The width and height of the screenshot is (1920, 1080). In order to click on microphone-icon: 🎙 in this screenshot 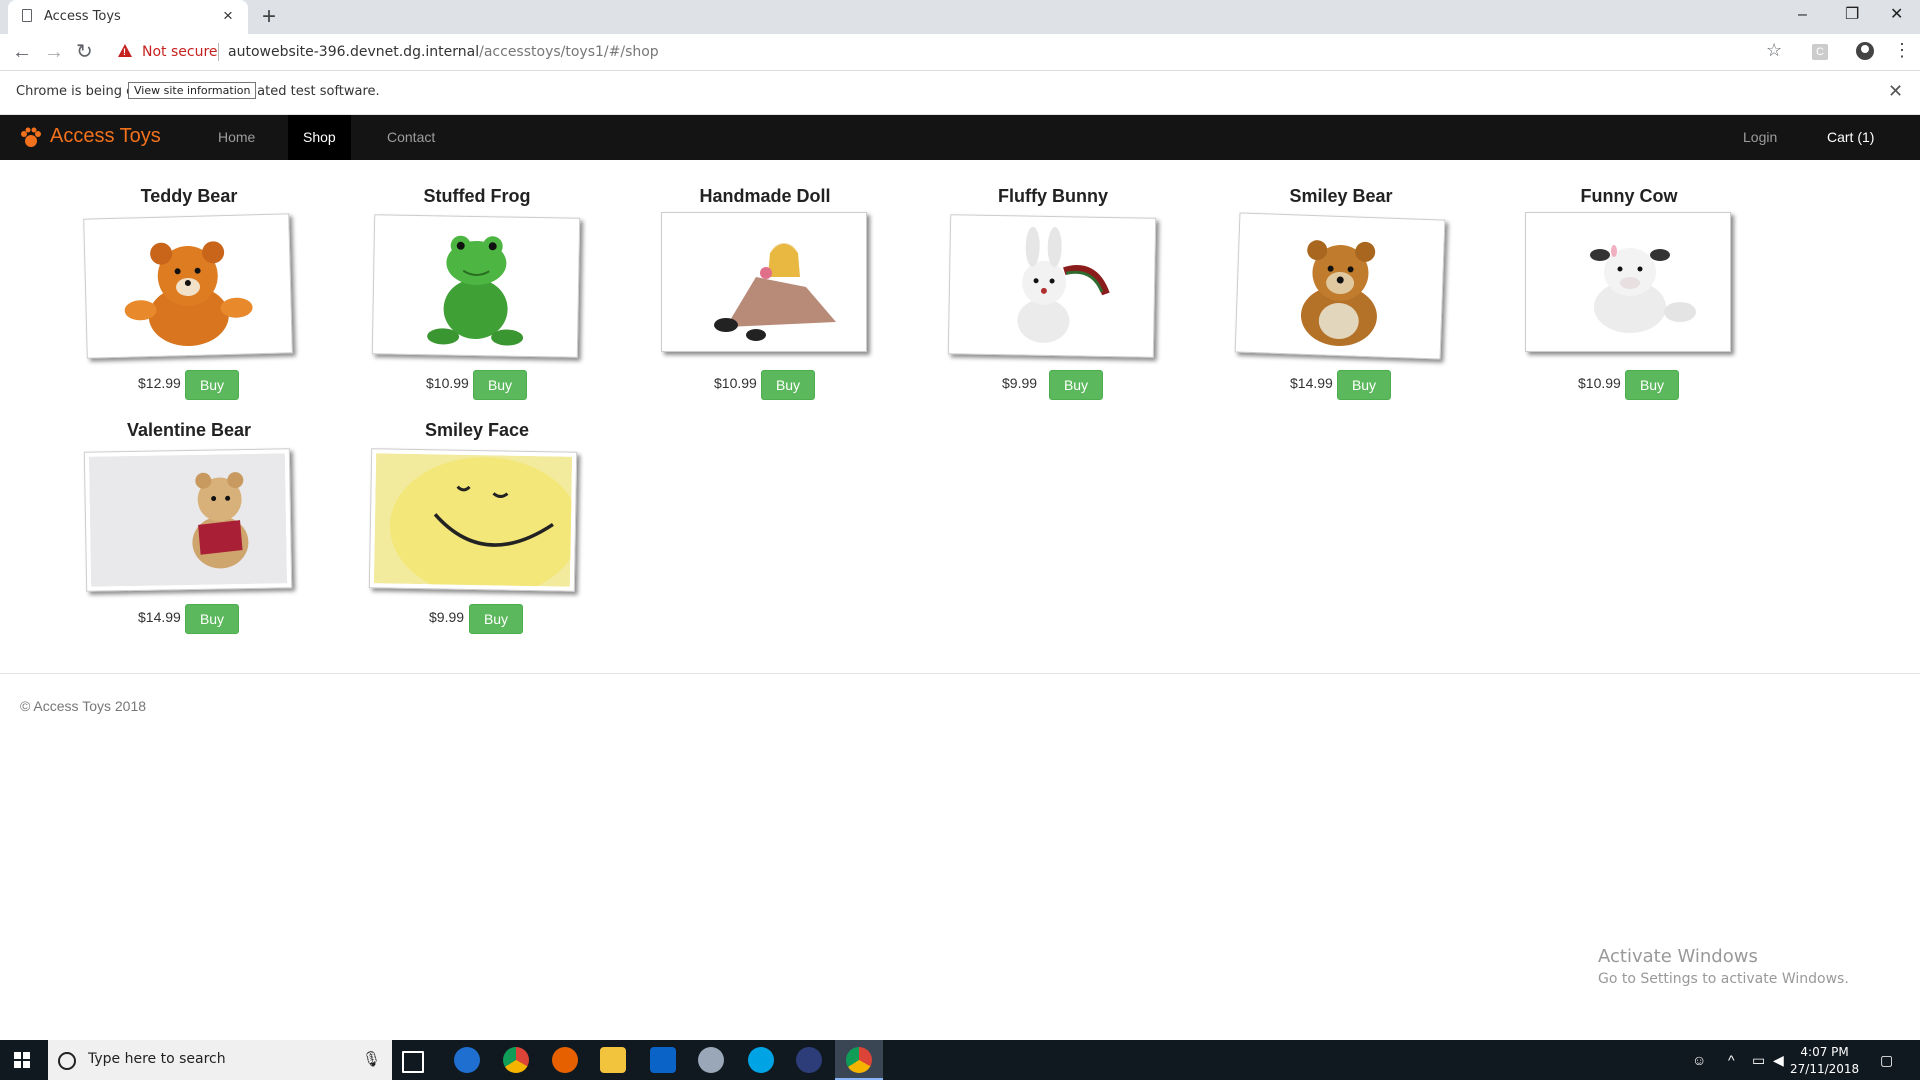, I will do `click(371, 1059)`.